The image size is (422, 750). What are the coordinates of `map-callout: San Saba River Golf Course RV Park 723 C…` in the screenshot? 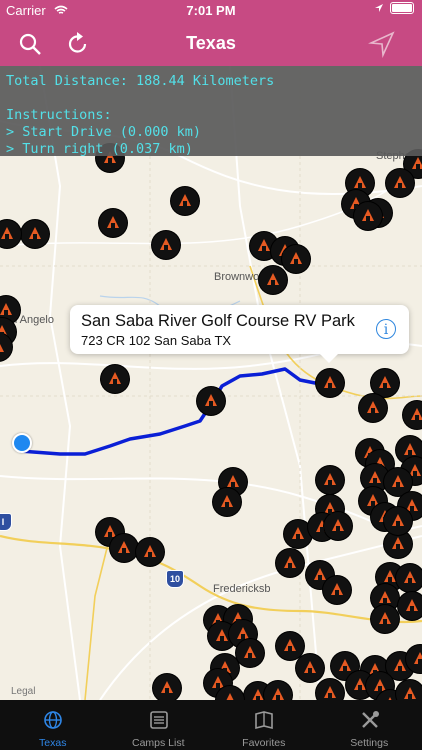 It's located at (239, 334).